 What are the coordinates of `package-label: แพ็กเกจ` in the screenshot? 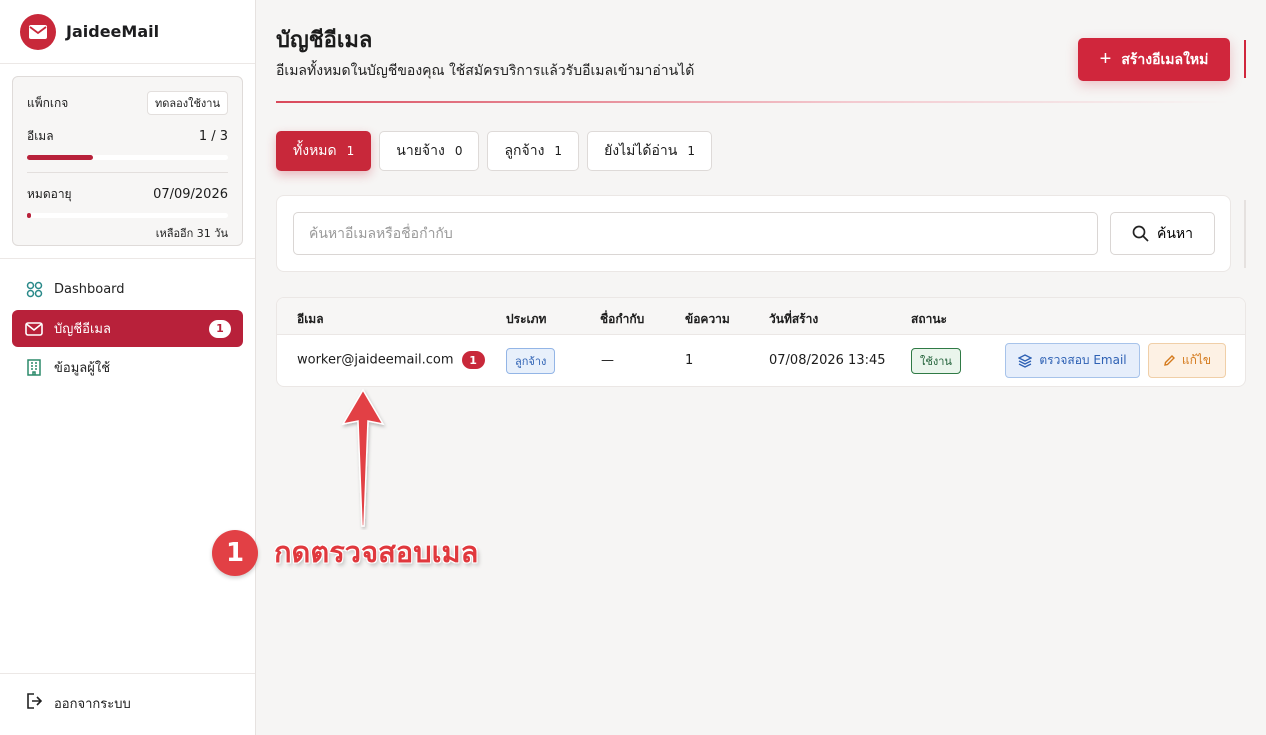 It's located at (48, 102).